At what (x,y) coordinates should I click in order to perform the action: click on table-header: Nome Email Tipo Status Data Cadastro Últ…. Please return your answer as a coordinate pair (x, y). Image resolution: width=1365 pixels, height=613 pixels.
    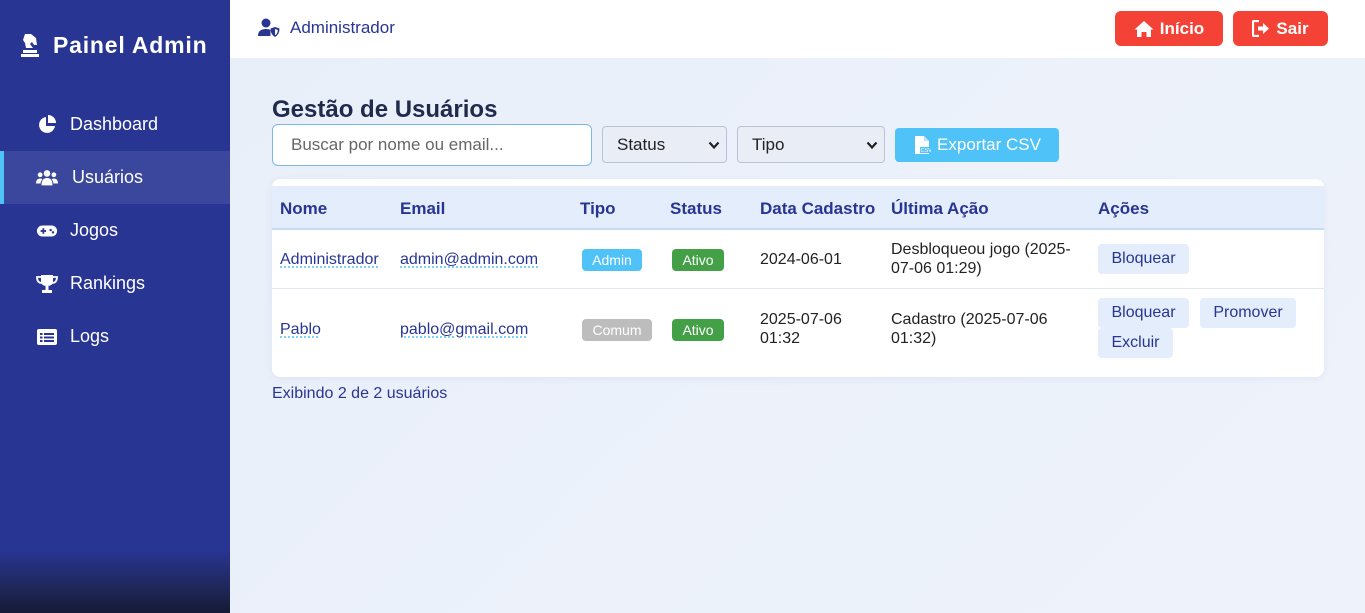
    Looking at the image, I should click on (798, 208).